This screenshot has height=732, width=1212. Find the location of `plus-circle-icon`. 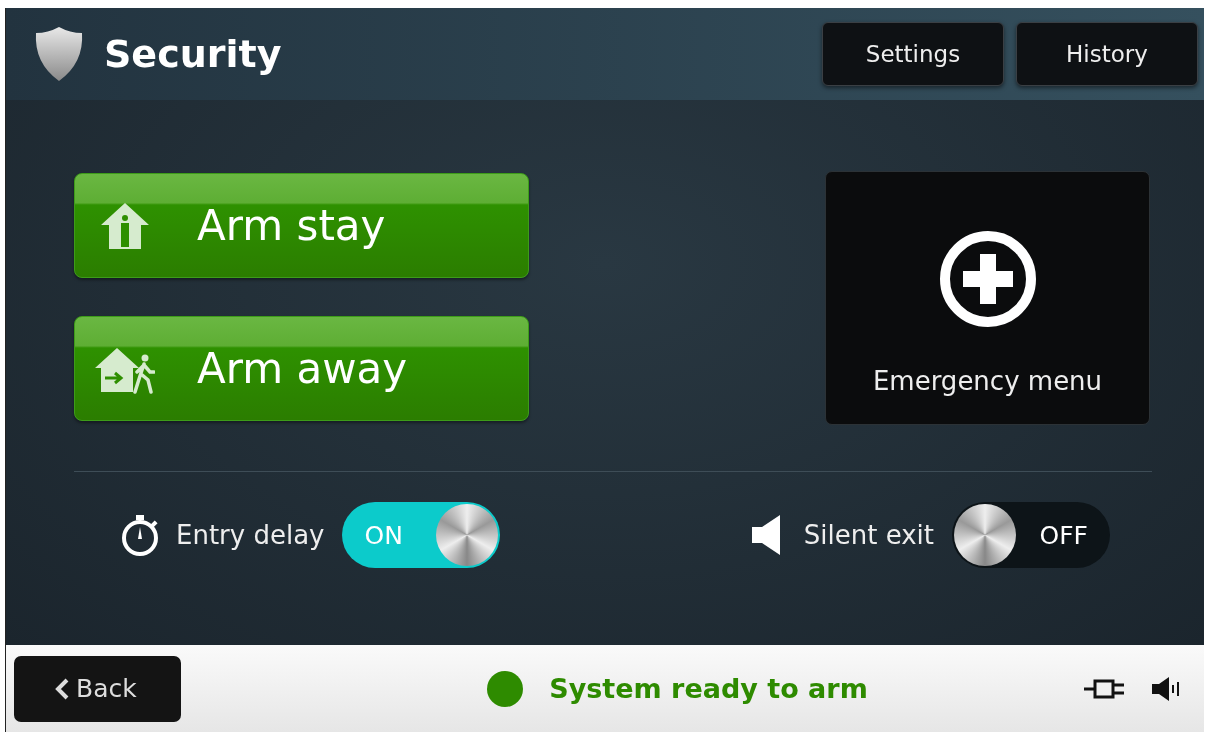

plus-circle-icon is located at coordinates (987, 278).